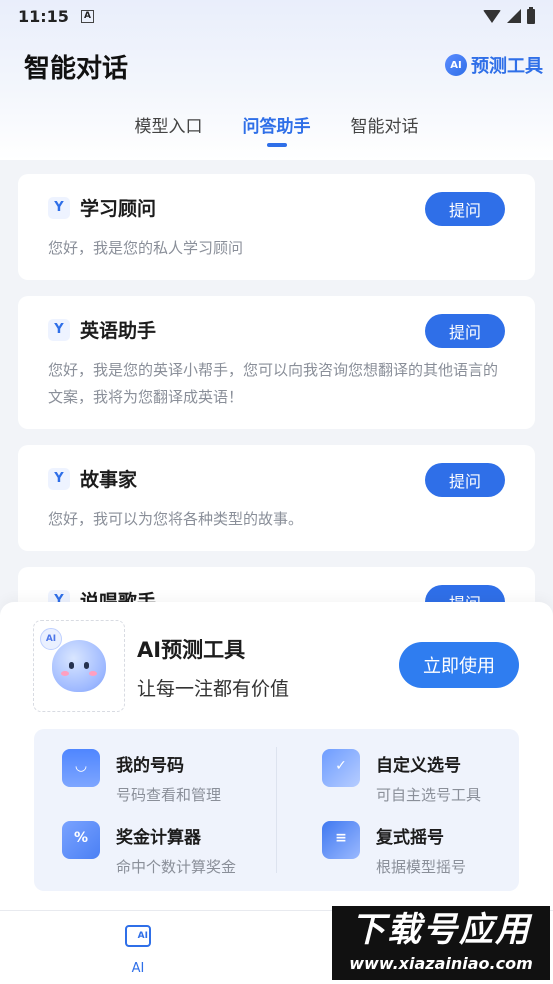  Describe the element at coordinates (169, 129) in the screenshot. I see `tab-model-entry: 模型入口` at that location.